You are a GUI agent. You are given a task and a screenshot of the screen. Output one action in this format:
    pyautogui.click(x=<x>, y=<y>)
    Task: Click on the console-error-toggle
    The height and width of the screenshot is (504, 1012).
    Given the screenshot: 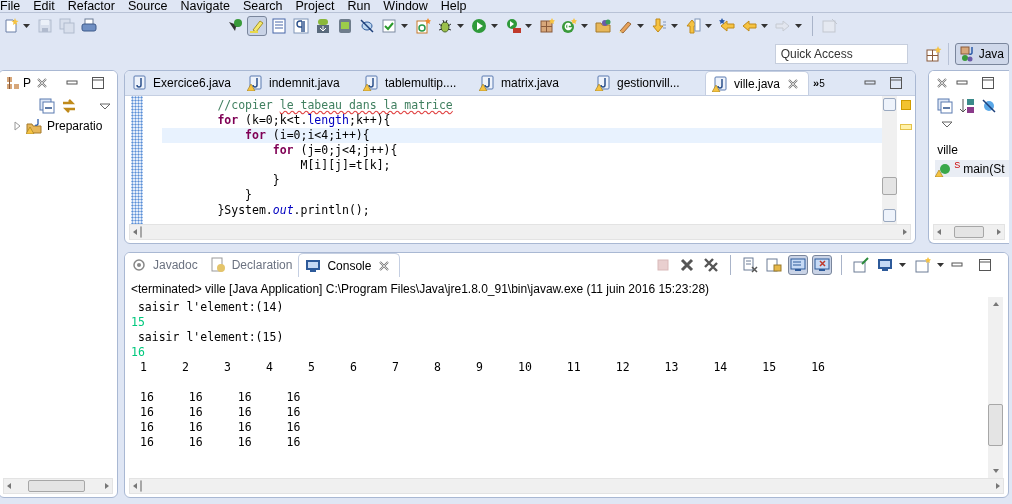 What is the action you would take?
    pyautogui.click(x=822, y=265)
    